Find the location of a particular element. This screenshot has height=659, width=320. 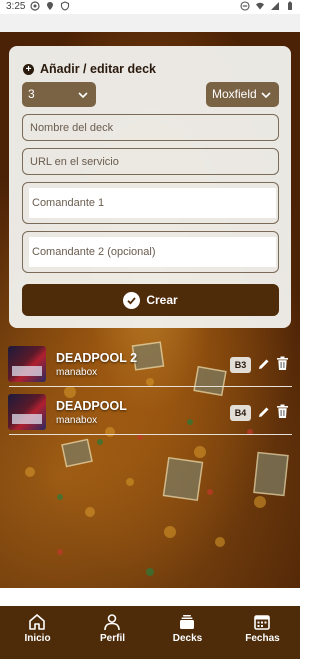

deck-name-field: Nombre del deck is located at coordinates (150, 127).